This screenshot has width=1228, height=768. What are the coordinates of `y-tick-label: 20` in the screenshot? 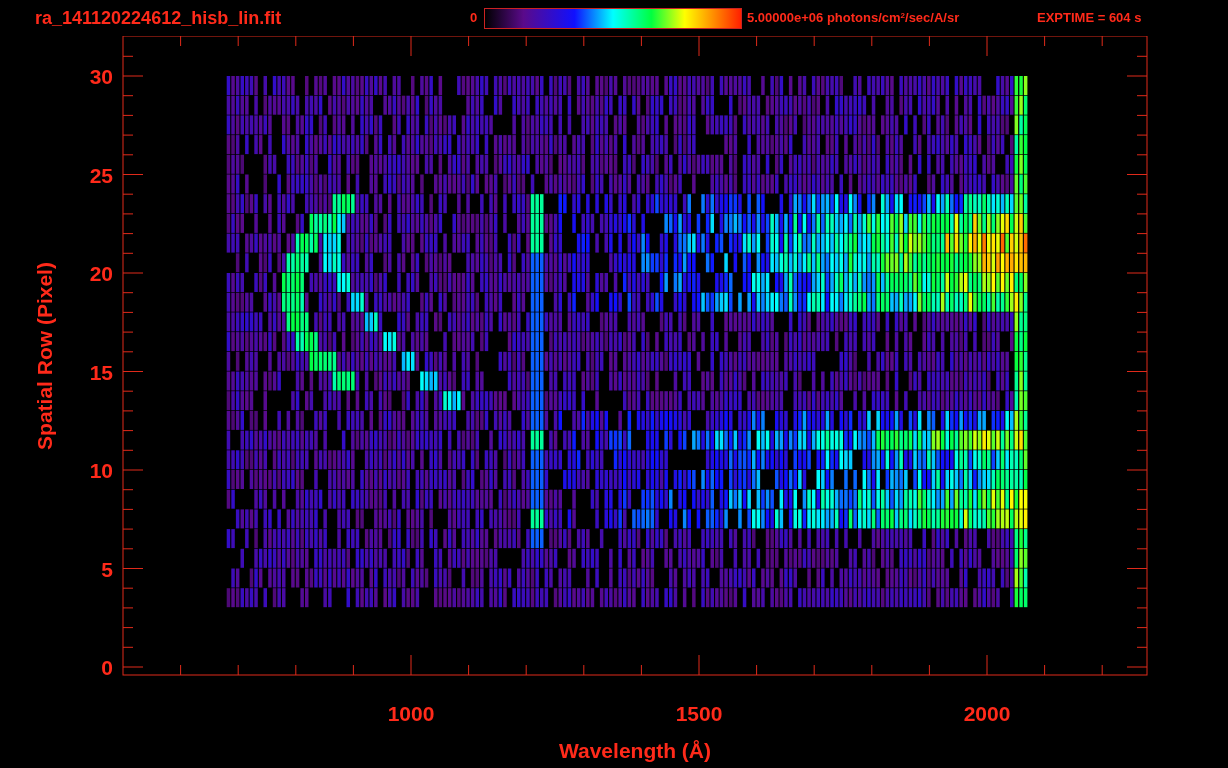 It's located at (101, 273).